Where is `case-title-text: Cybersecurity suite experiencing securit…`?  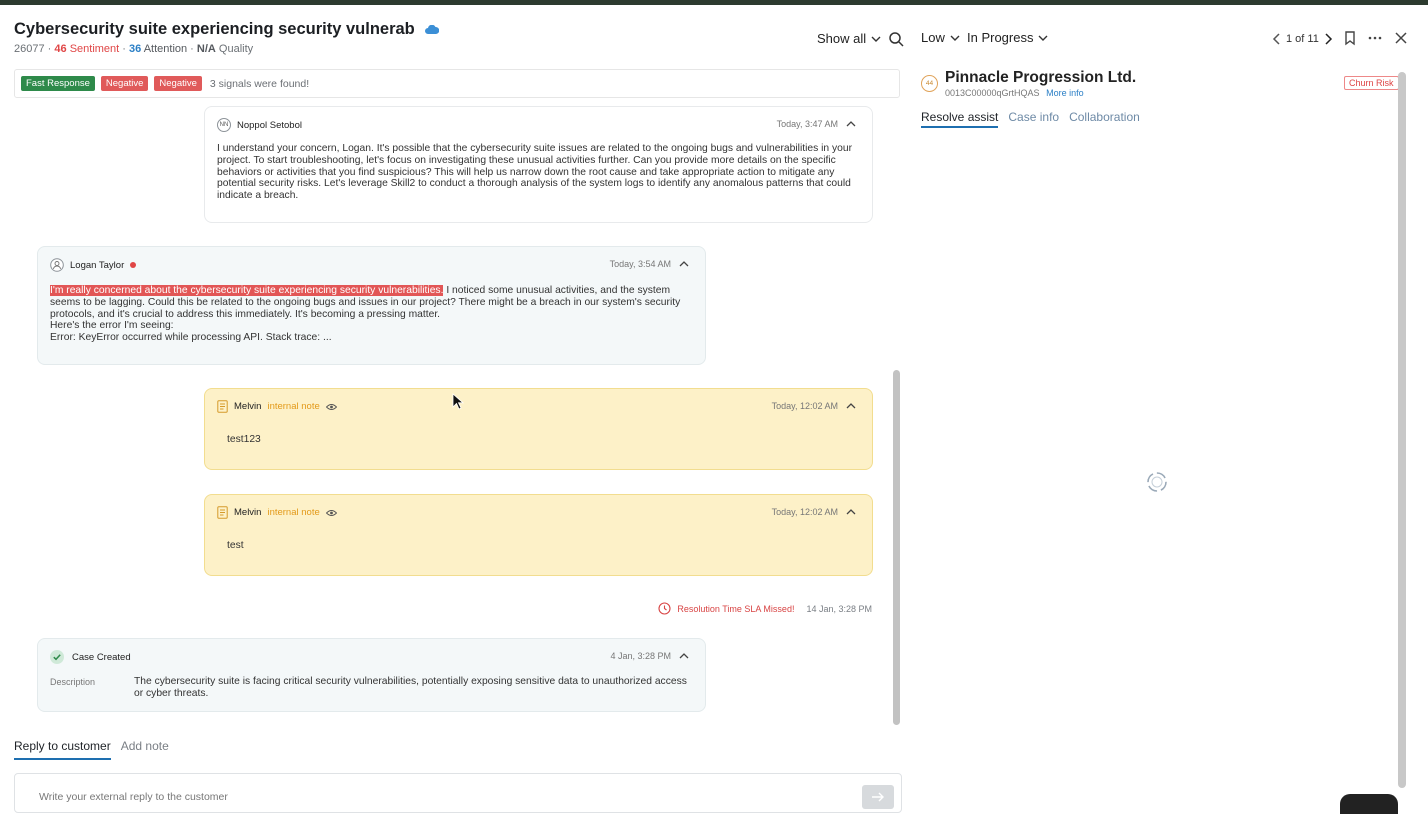
case-title-text: Cybersecurity suite experiencing securit… is located at coordinates (214, 29).